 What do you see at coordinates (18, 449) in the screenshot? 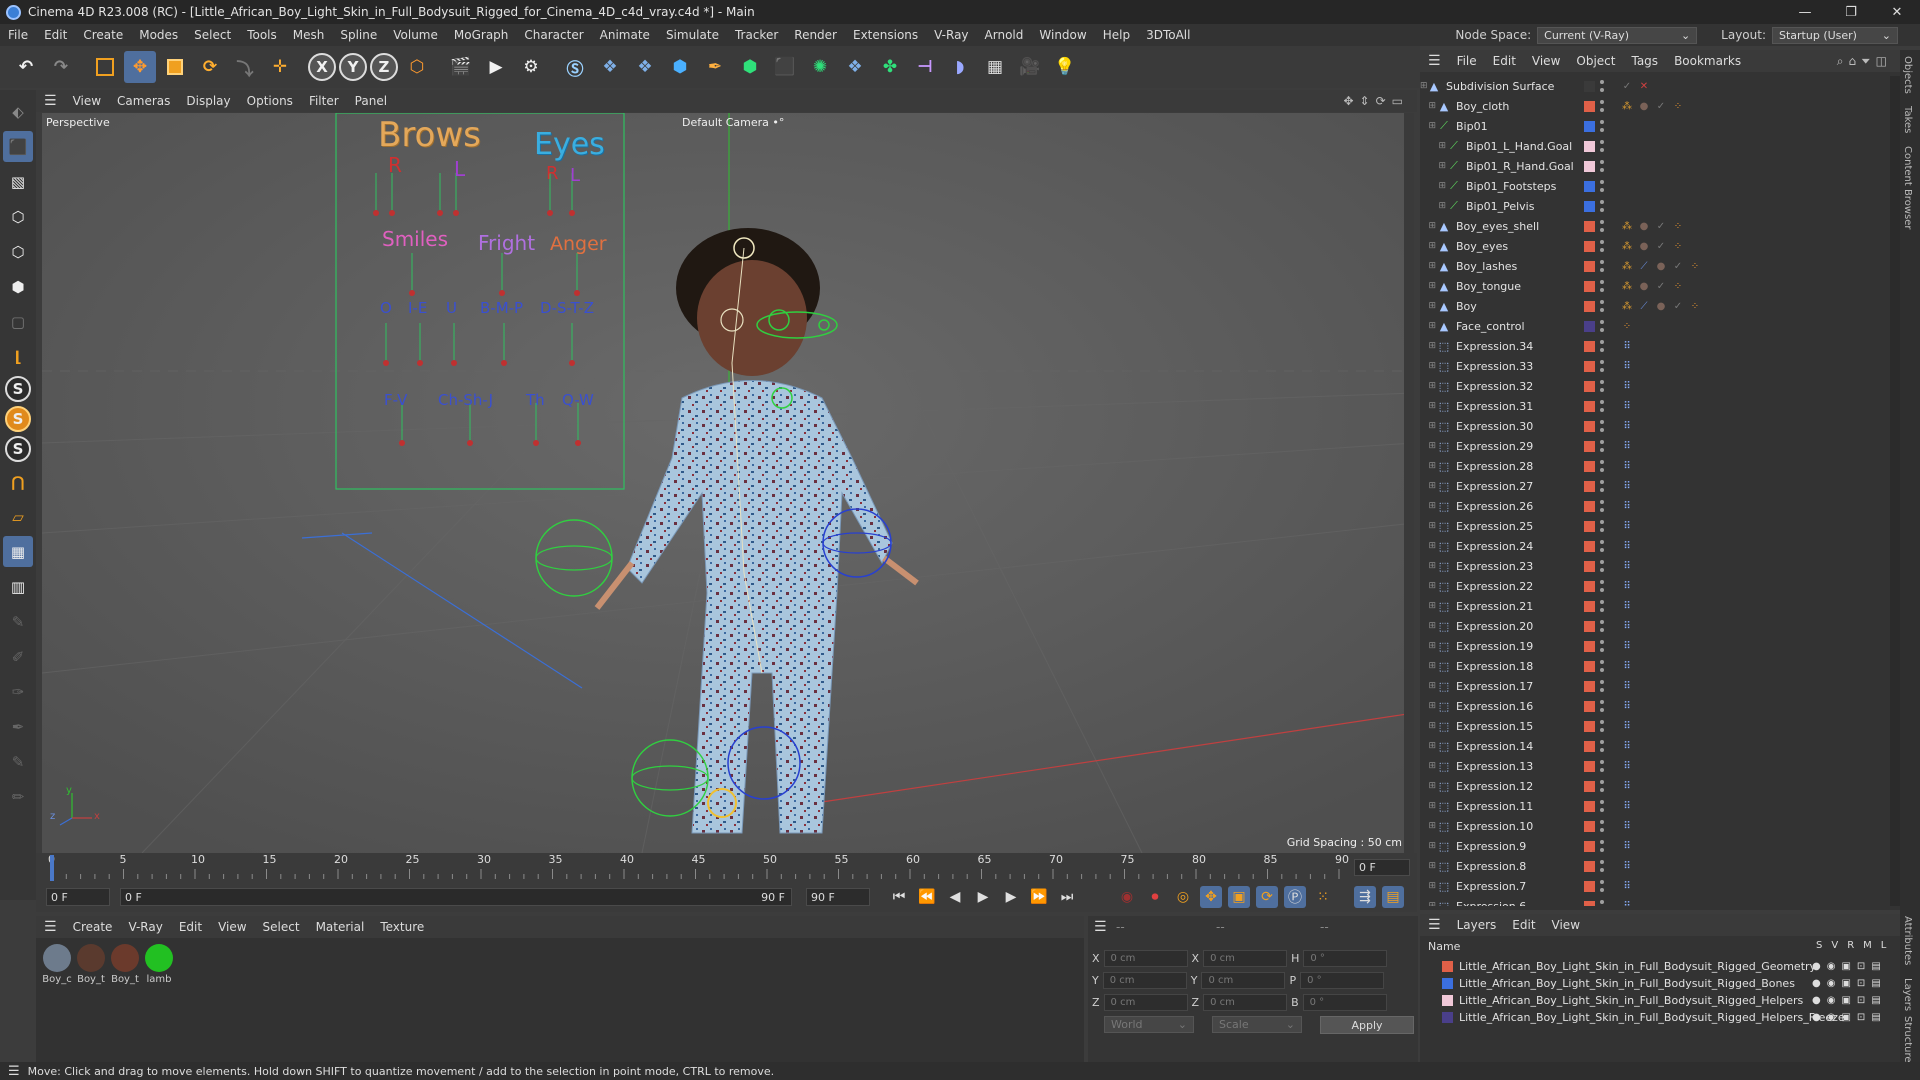
I see `quantize-button: S` at bounding box center [18, 449].